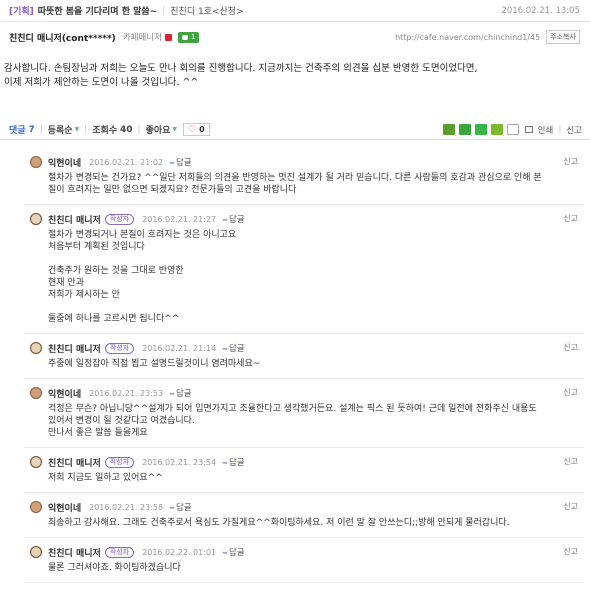 This screenshot has width=590, height=593. What do you see at coordinates (295, 130) in the screenshot?
I see `comment-toolbar: 댓글 7 | 등록순 ▼ | 조회수 40 | 좋아요 ▼ ♡ 0 인쇄 | 신고` at bounding box center [295, 130].